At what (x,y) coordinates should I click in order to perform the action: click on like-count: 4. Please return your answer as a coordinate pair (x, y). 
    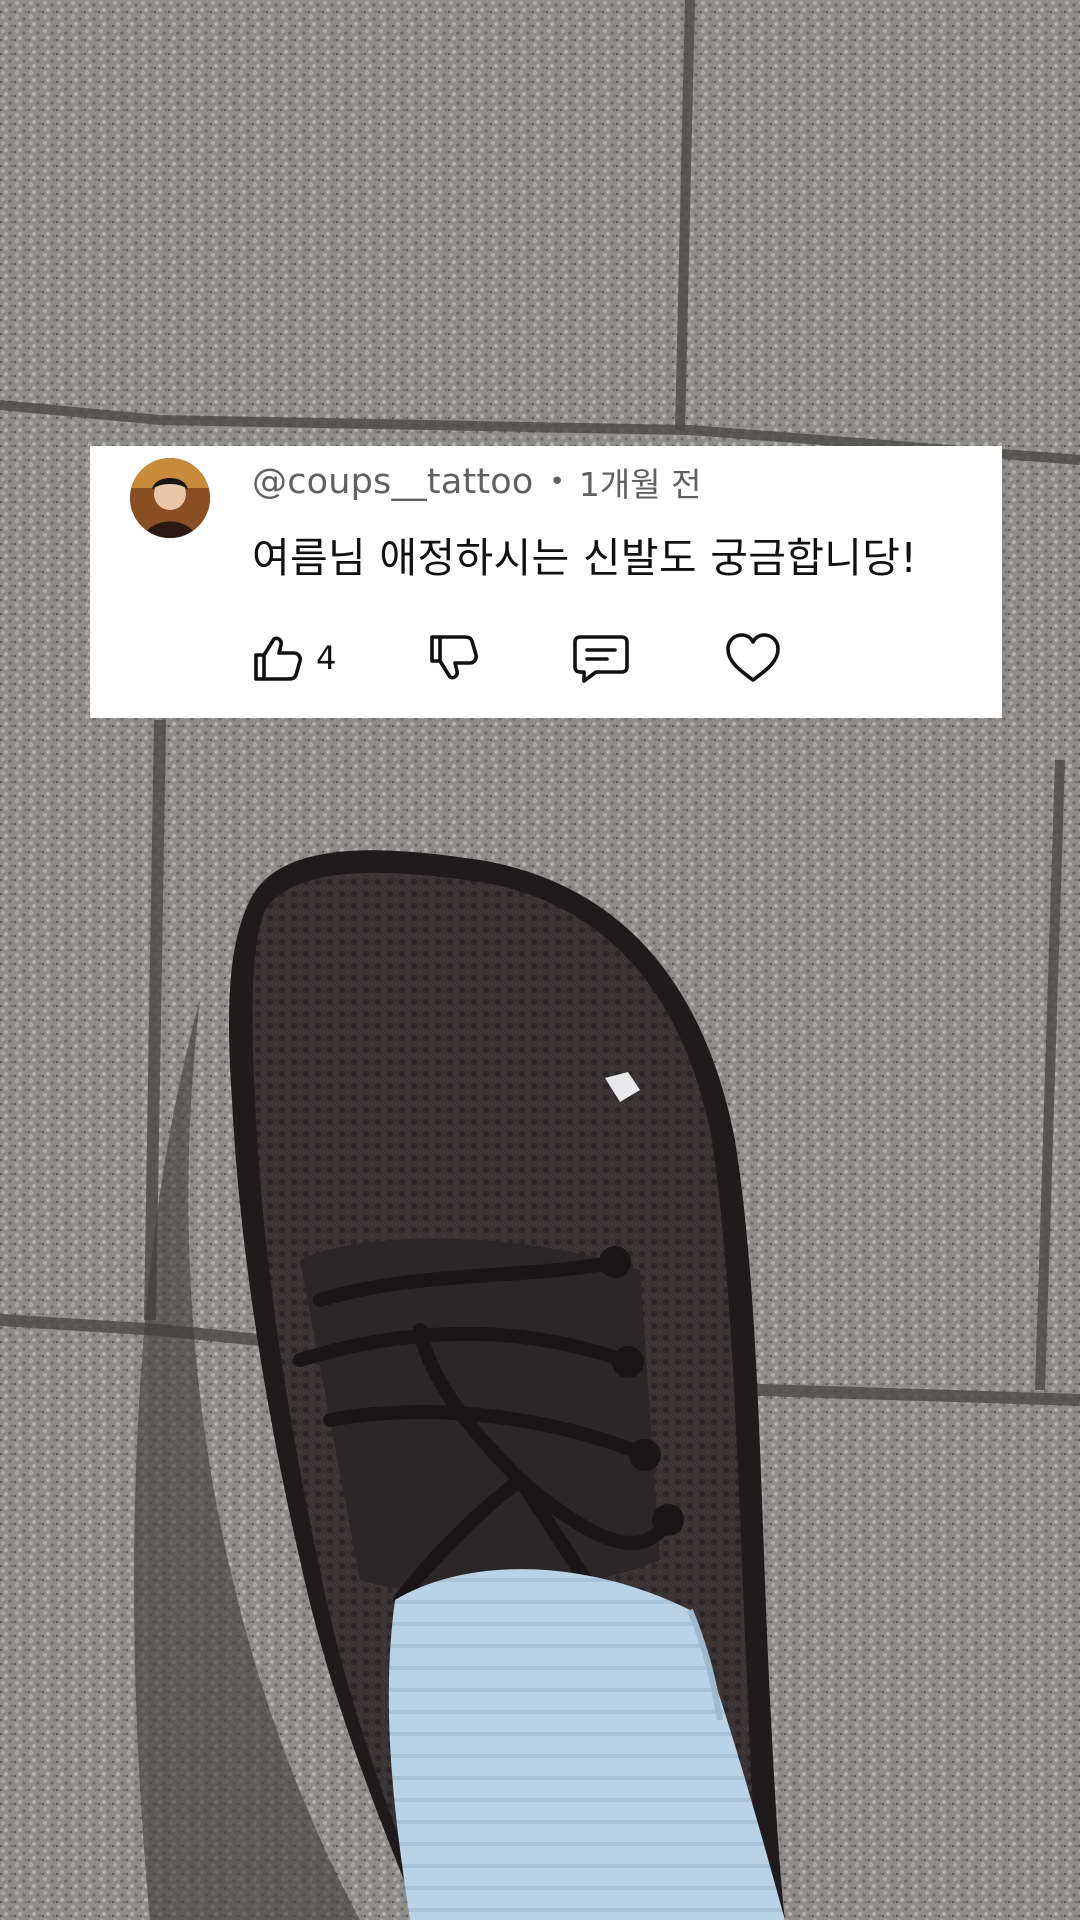
    Looking at the image, I should click on (326, 658).